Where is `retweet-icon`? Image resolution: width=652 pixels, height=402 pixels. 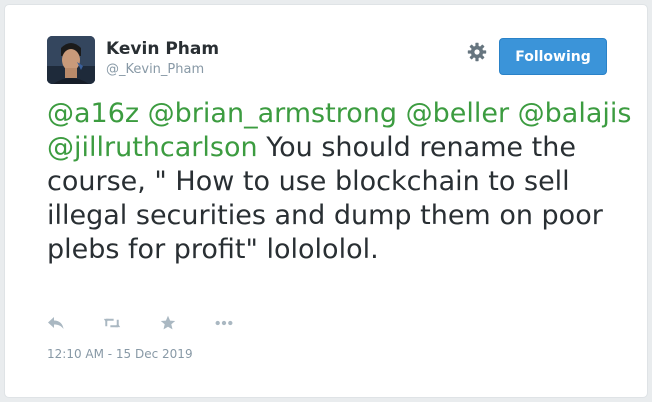
retweet-icon is located at coordinates (112, 323).